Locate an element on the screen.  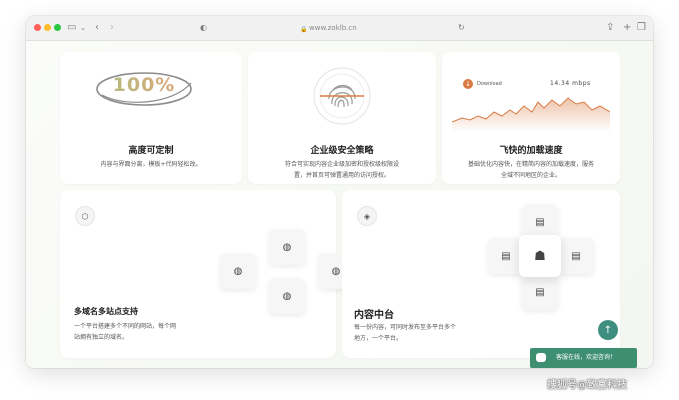
card-description: 内容与界面分离，模板+代码轻松改。 is located at coordinates (151, 164).